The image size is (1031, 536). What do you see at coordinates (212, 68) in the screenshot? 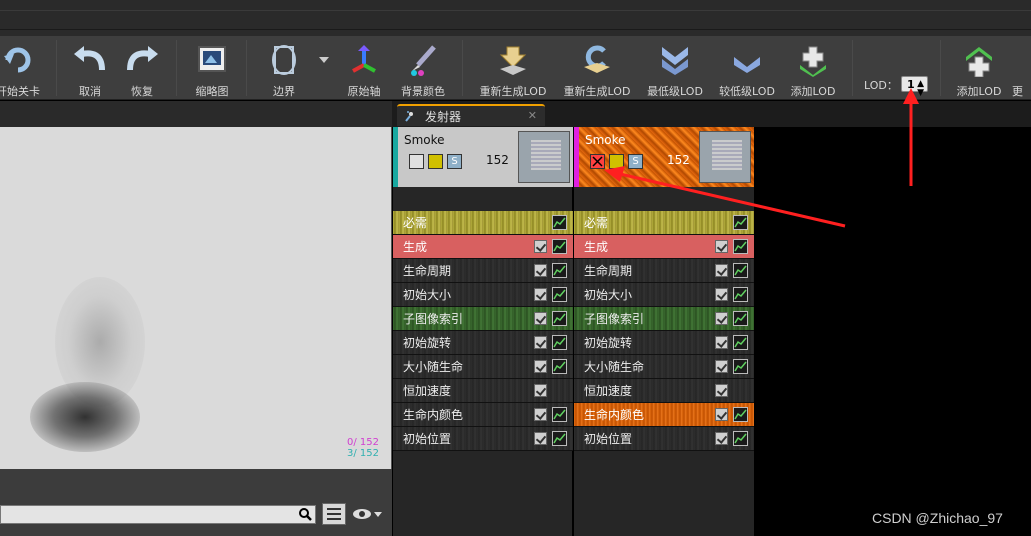
I see `thumbnail-button: 缩略图` at bounding box center [212, 68].